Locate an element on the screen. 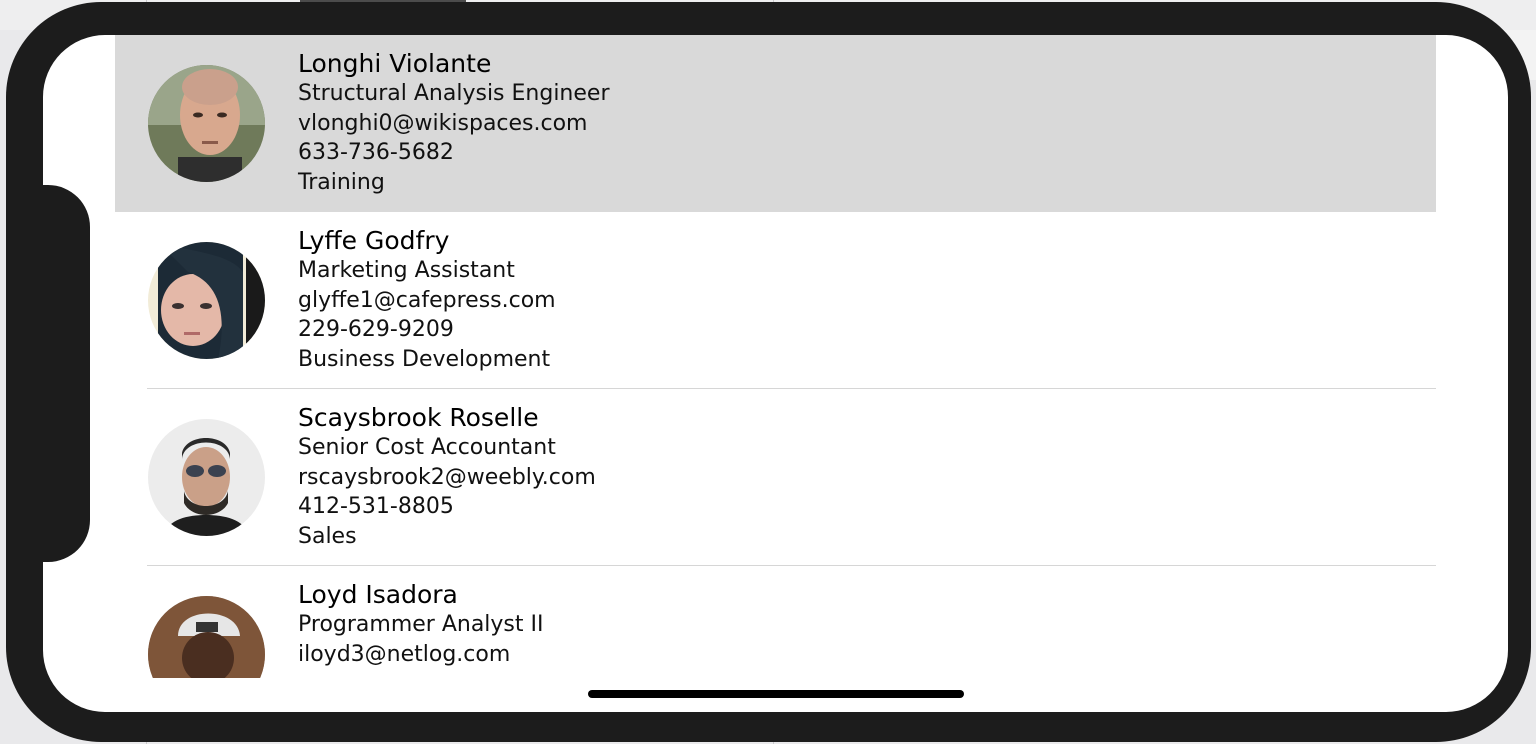 The width and height of the screenshot is (1536, 744). contact-phone is located at coordinates (421, 673).